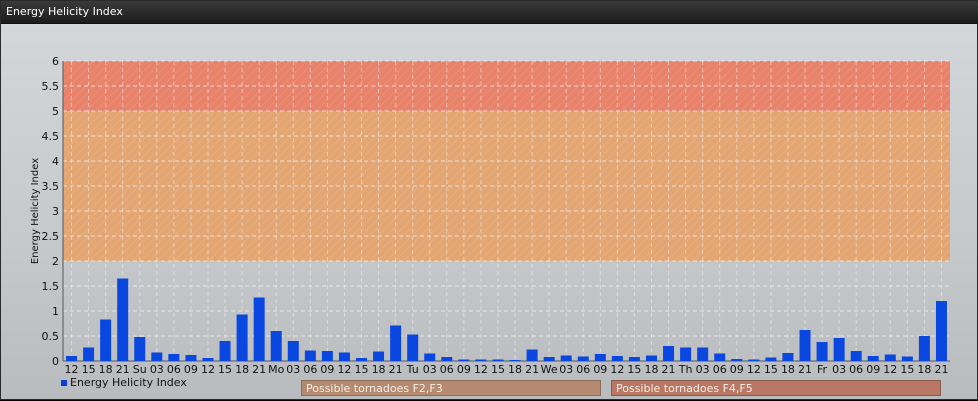 Image resolution: width=978 pixels, height=401 pixels. What do you see at coordinates (35, 211) in the screenshot?
I see `y-axis-label: Energy Helicity Index` at bounding box center [35, 211].